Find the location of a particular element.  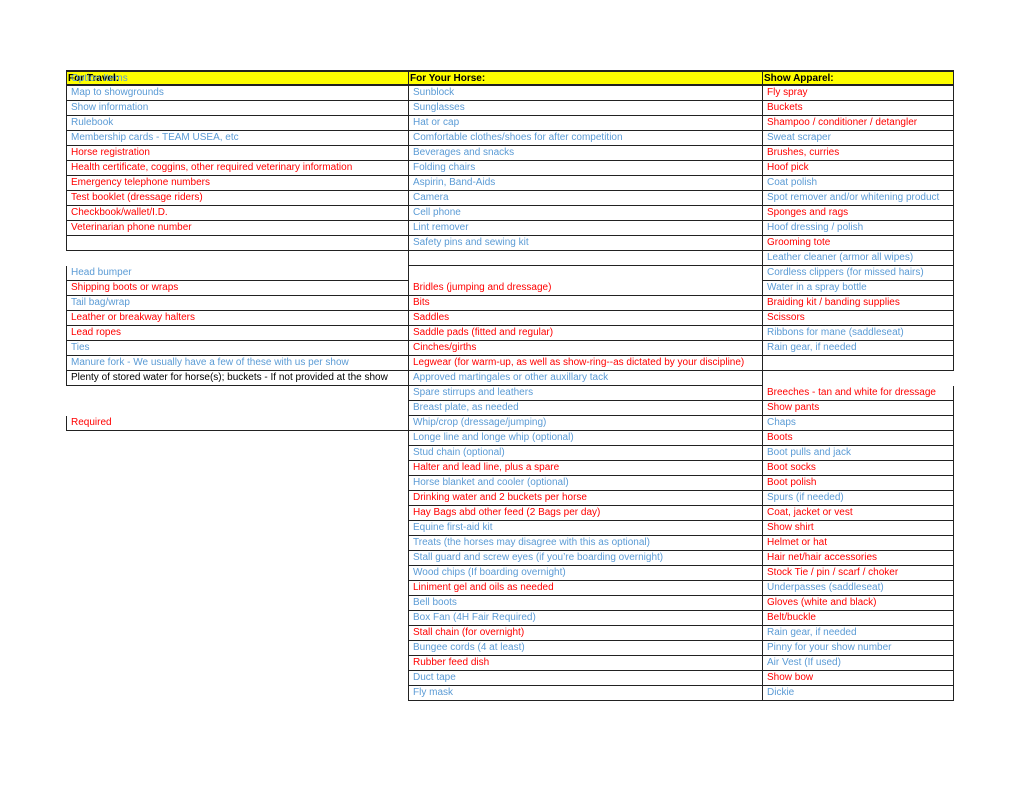

checklist-item: Halter and lead line, plus a spare is located at coordinates (585, 468).